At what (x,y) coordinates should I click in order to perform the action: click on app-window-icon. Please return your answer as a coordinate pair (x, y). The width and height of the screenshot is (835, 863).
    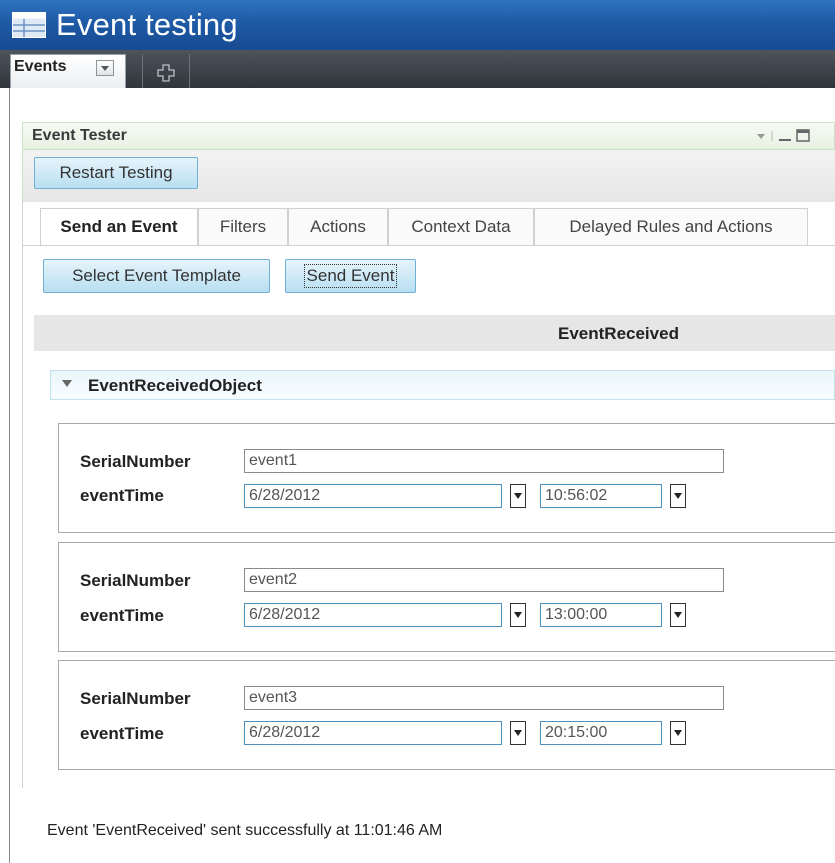
    Looking at the image, I should click on (29, 25).